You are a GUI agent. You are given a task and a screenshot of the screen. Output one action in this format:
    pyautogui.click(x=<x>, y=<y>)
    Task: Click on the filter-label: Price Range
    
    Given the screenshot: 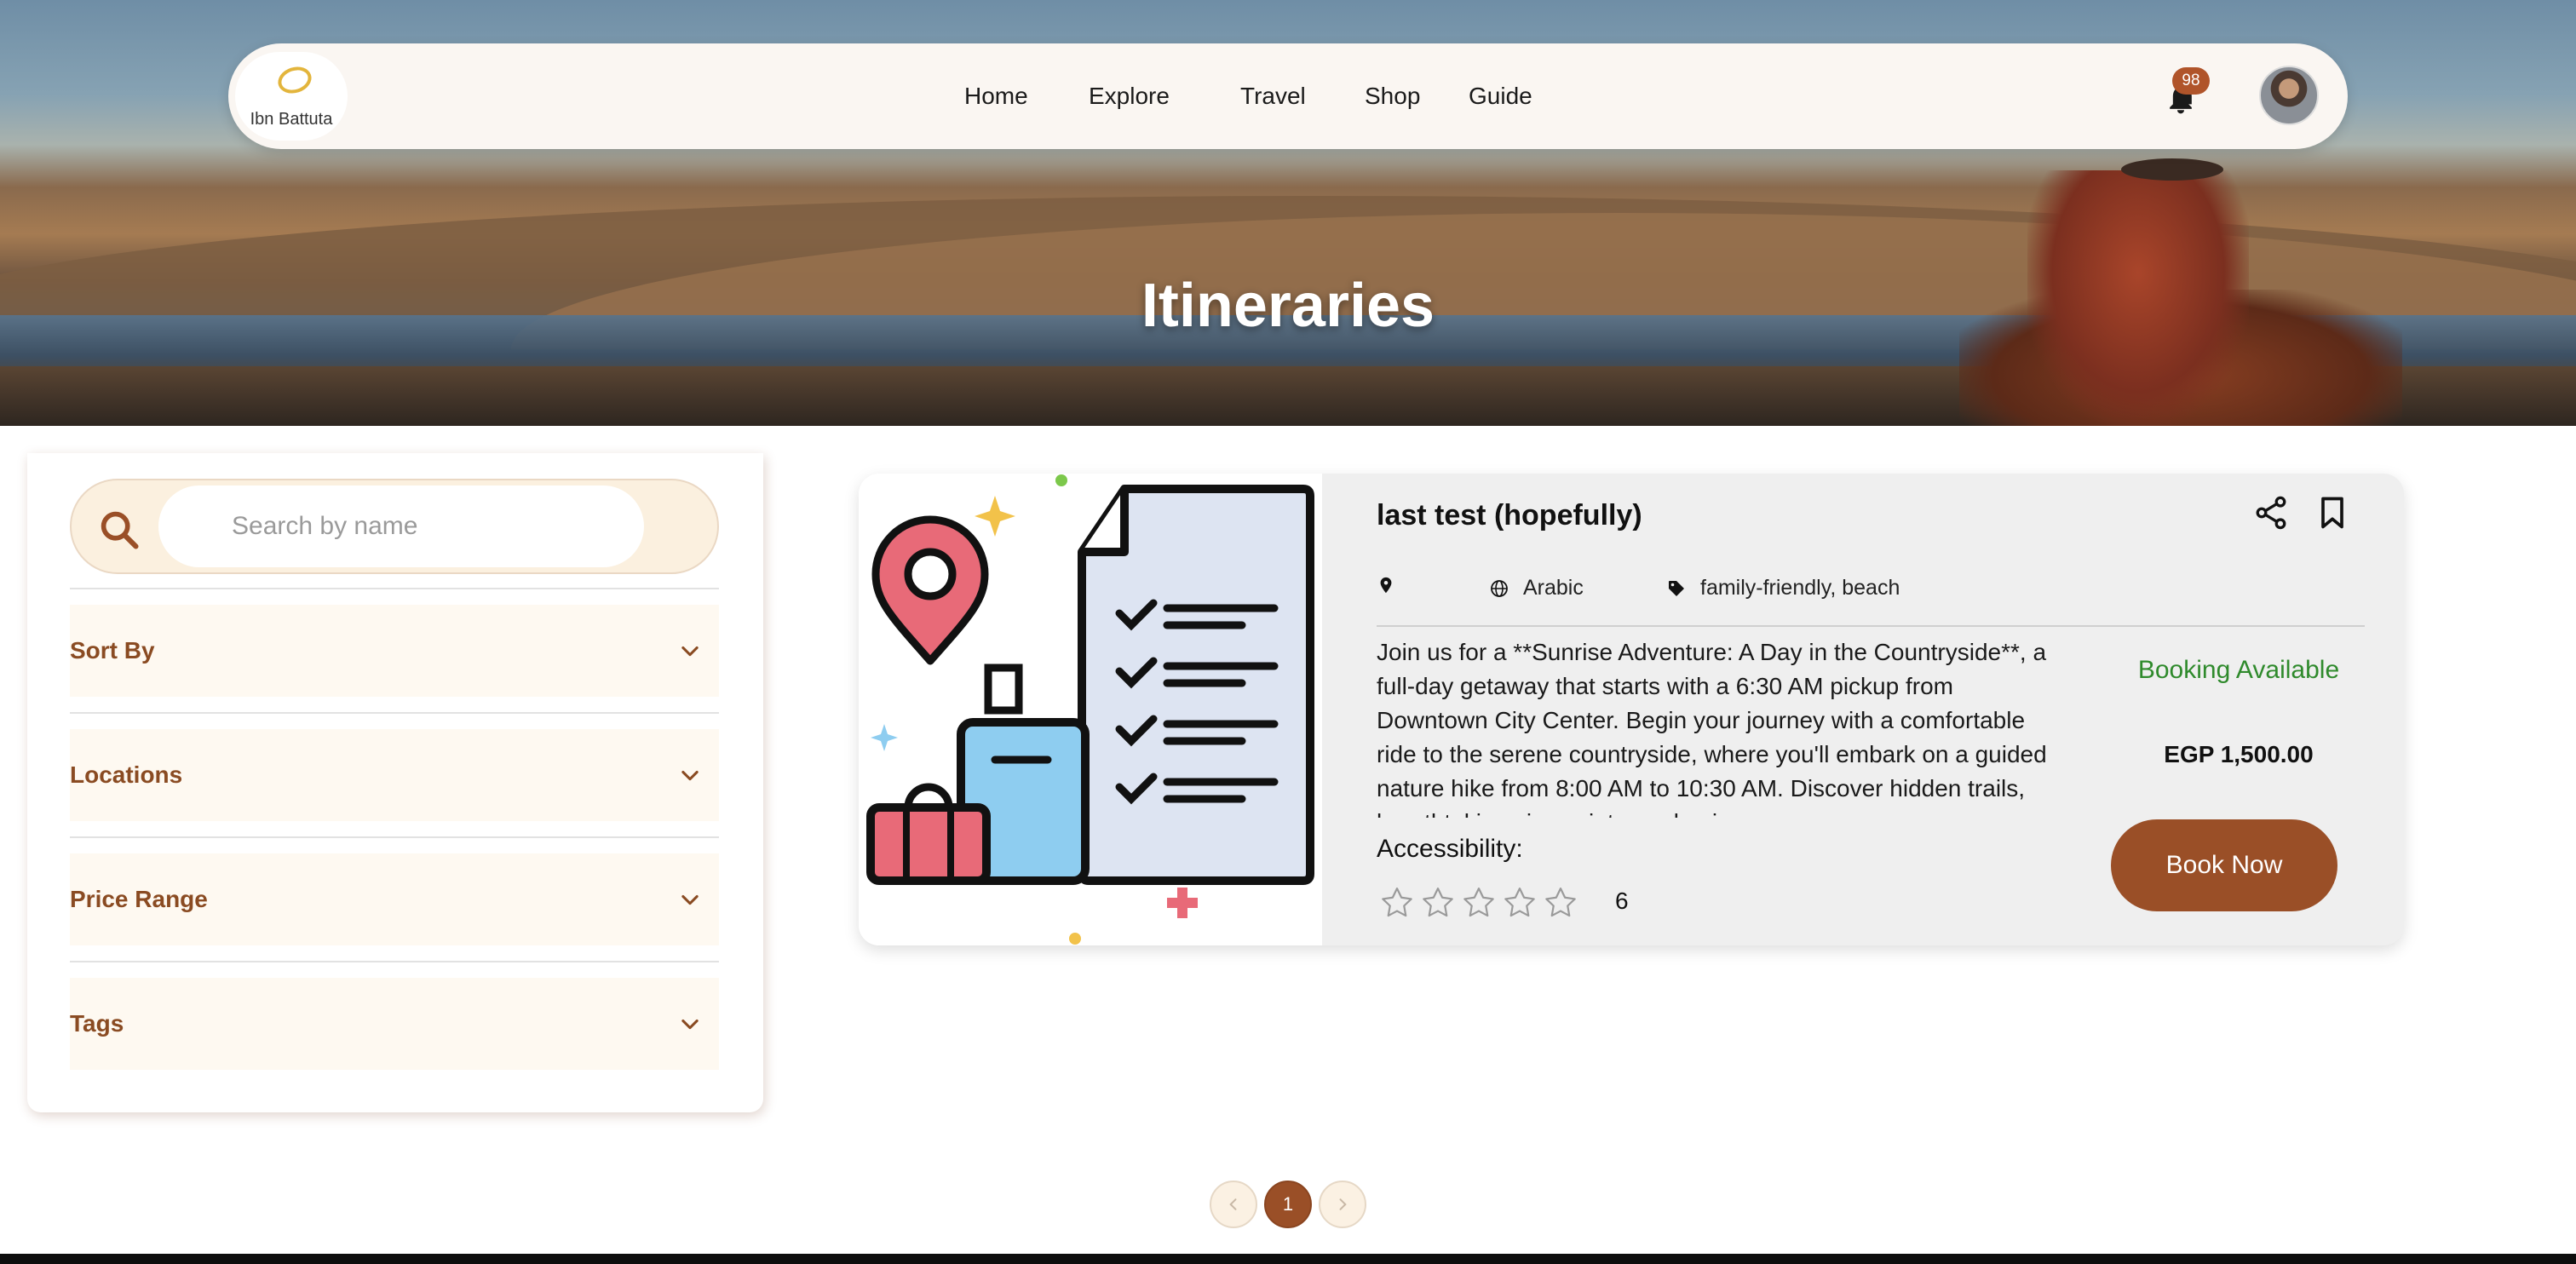 What is the action you would take?
    pyautogui.click(x=139, y=899)
    